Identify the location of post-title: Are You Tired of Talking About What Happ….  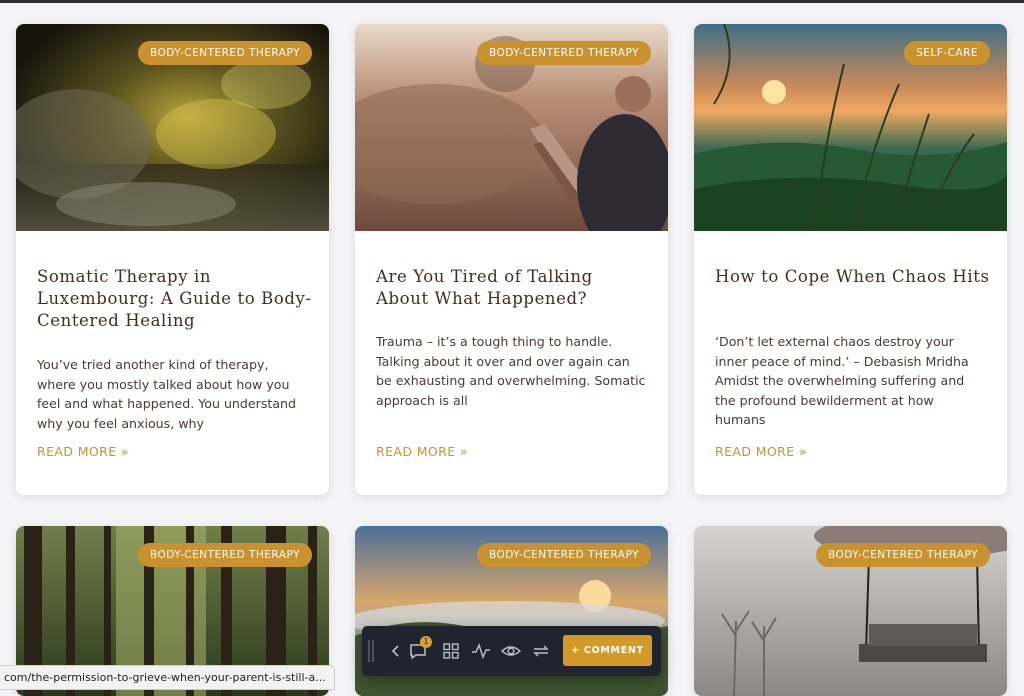
(513, 288).